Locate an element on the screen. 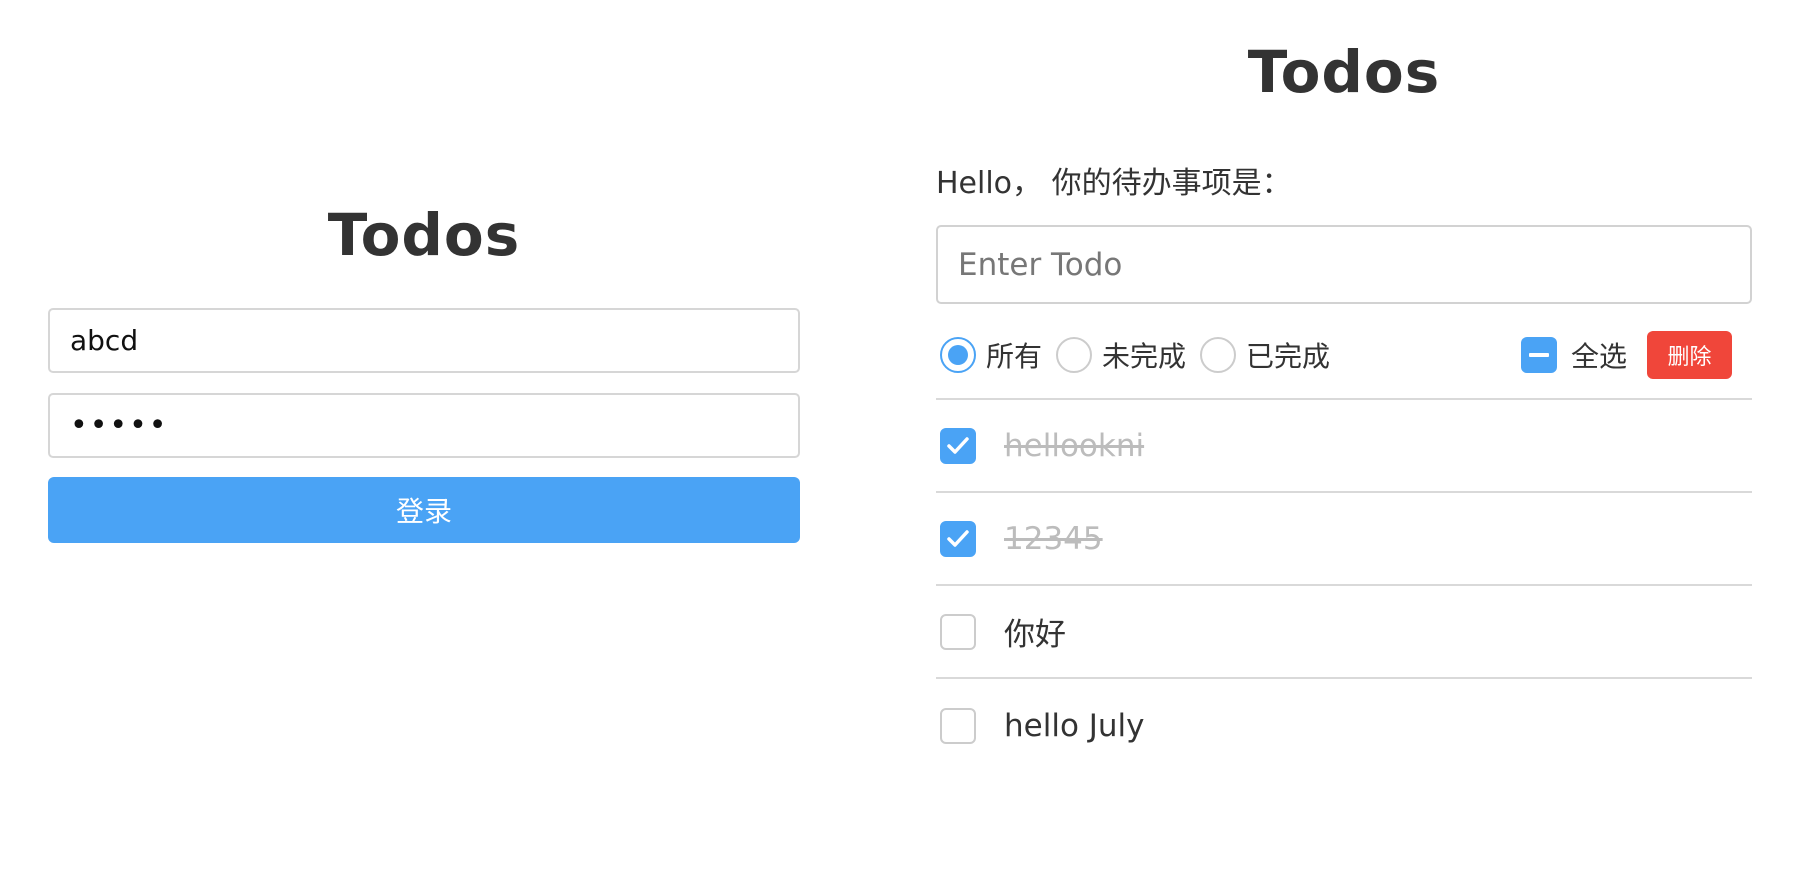 The width and height of the screenshot is (1800, 889). delete-button: 删除 is located at coordinates (1689, 355).